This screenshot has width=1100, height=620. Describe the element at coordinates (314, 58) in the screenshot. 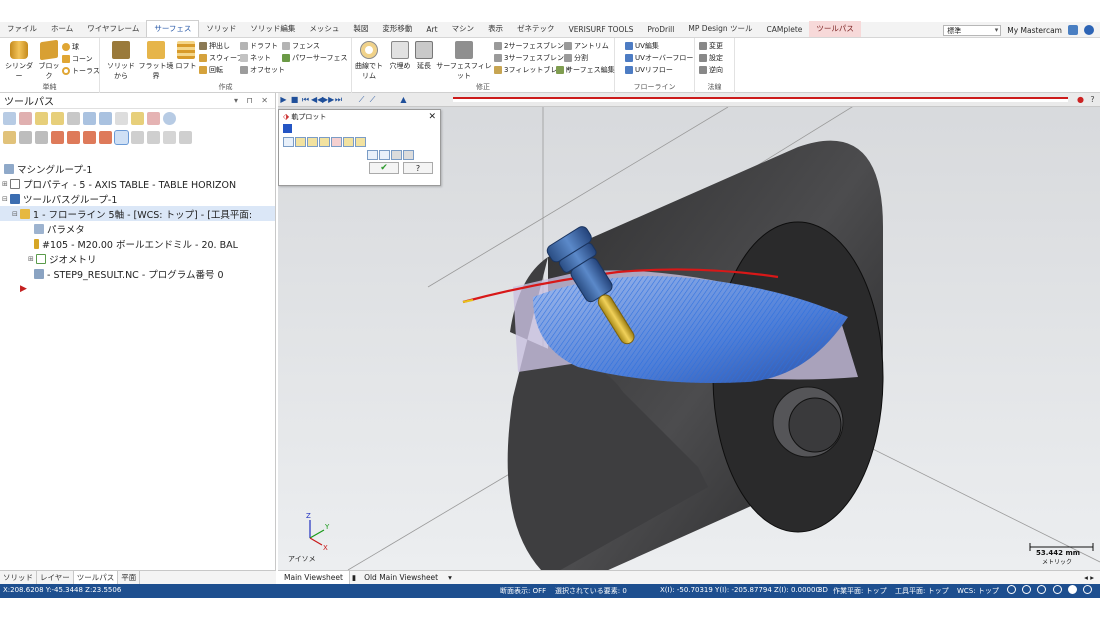

I see `power-surface-button: パワーサーフェス` at that location.